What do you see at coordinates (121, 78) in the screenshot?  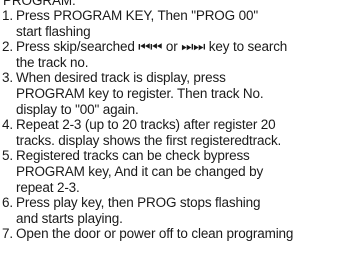 I see `step-text-line: When desired track is display, press` at bounding box center [121, 78].